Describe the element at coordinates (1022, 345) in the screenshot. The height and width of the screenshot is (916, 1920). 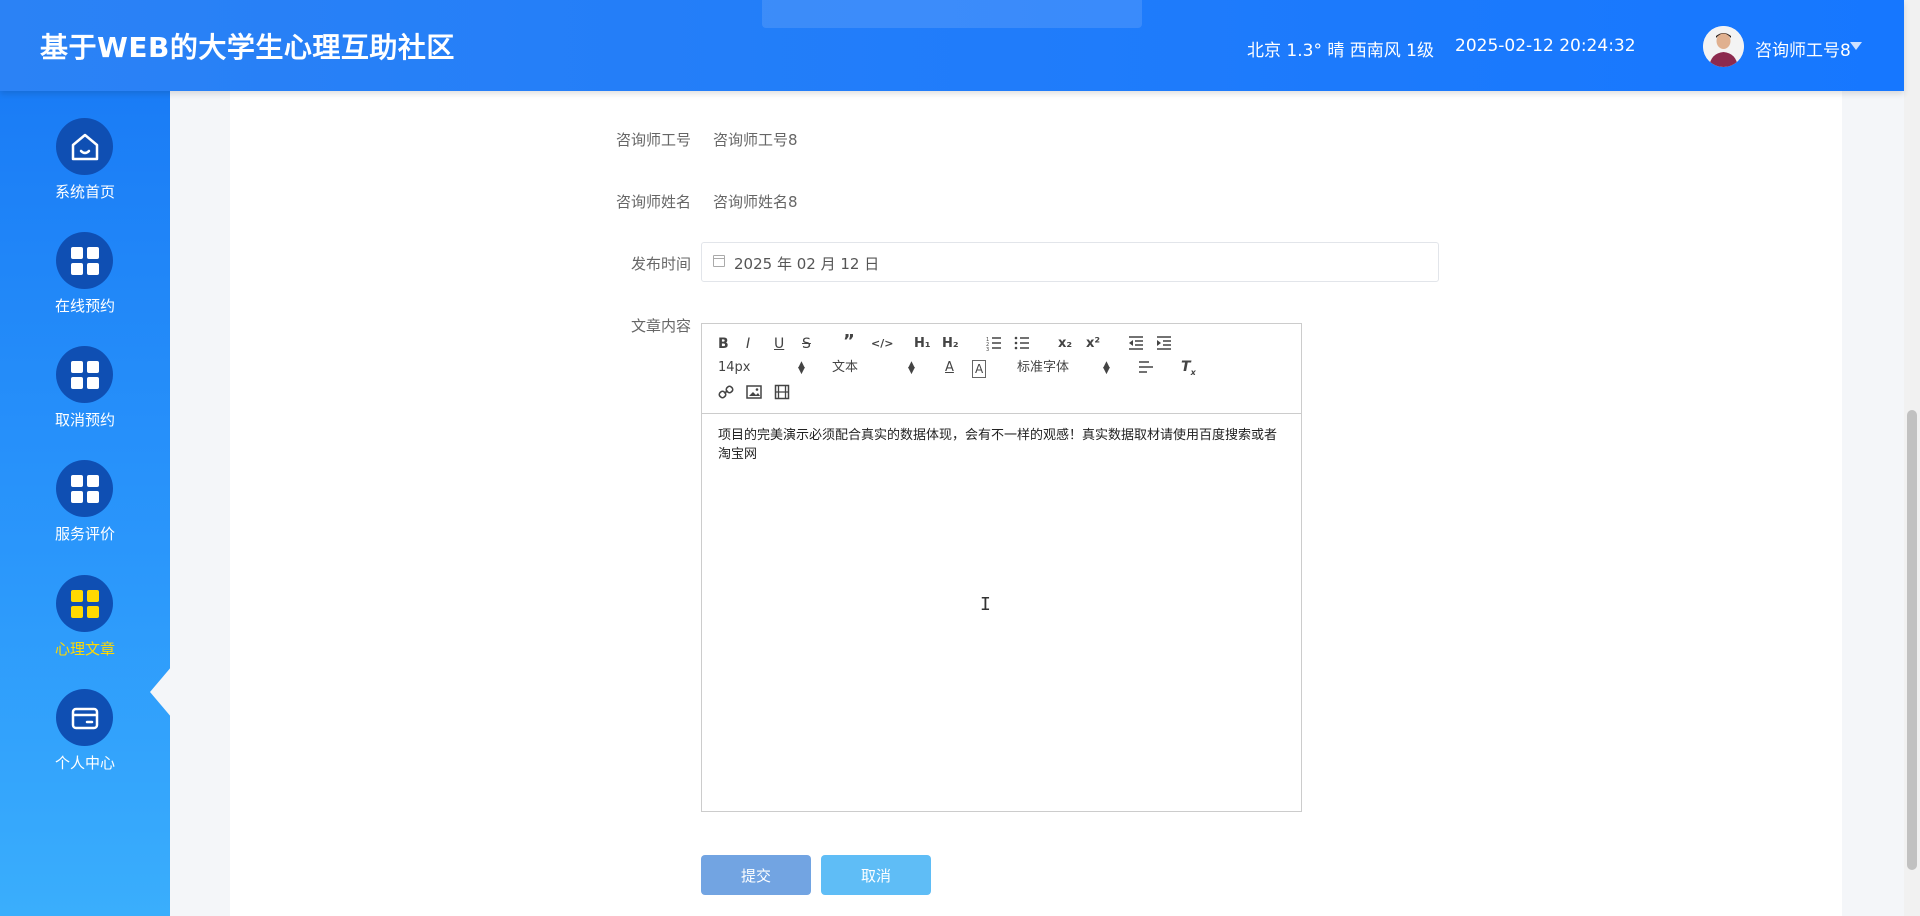
I see `bullet-list-icon` at that location.